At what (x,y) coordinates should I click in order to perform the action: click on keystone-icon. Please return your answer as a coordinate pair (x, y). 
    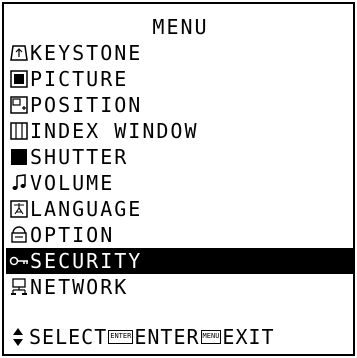
    Looking at the image, I should click on (19, 53).